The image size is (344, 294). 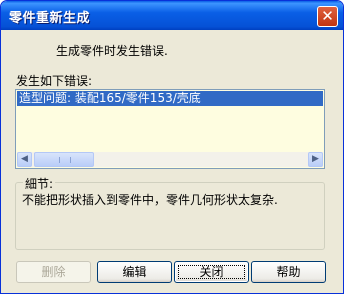 I want to click on window-title: 零件重新生成, so click(x=50, y=18).